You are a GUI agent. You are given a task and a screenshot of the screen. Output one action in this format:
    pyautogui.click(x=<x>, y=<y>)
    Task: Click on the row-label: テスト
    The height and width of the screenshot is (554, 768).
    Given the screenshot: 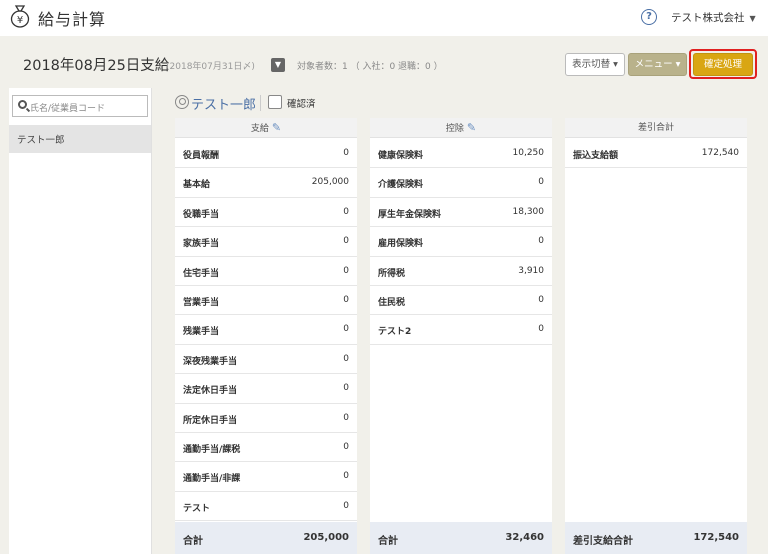 What is the action you would take?
    pyautogui.click(x=197, y=508)
    